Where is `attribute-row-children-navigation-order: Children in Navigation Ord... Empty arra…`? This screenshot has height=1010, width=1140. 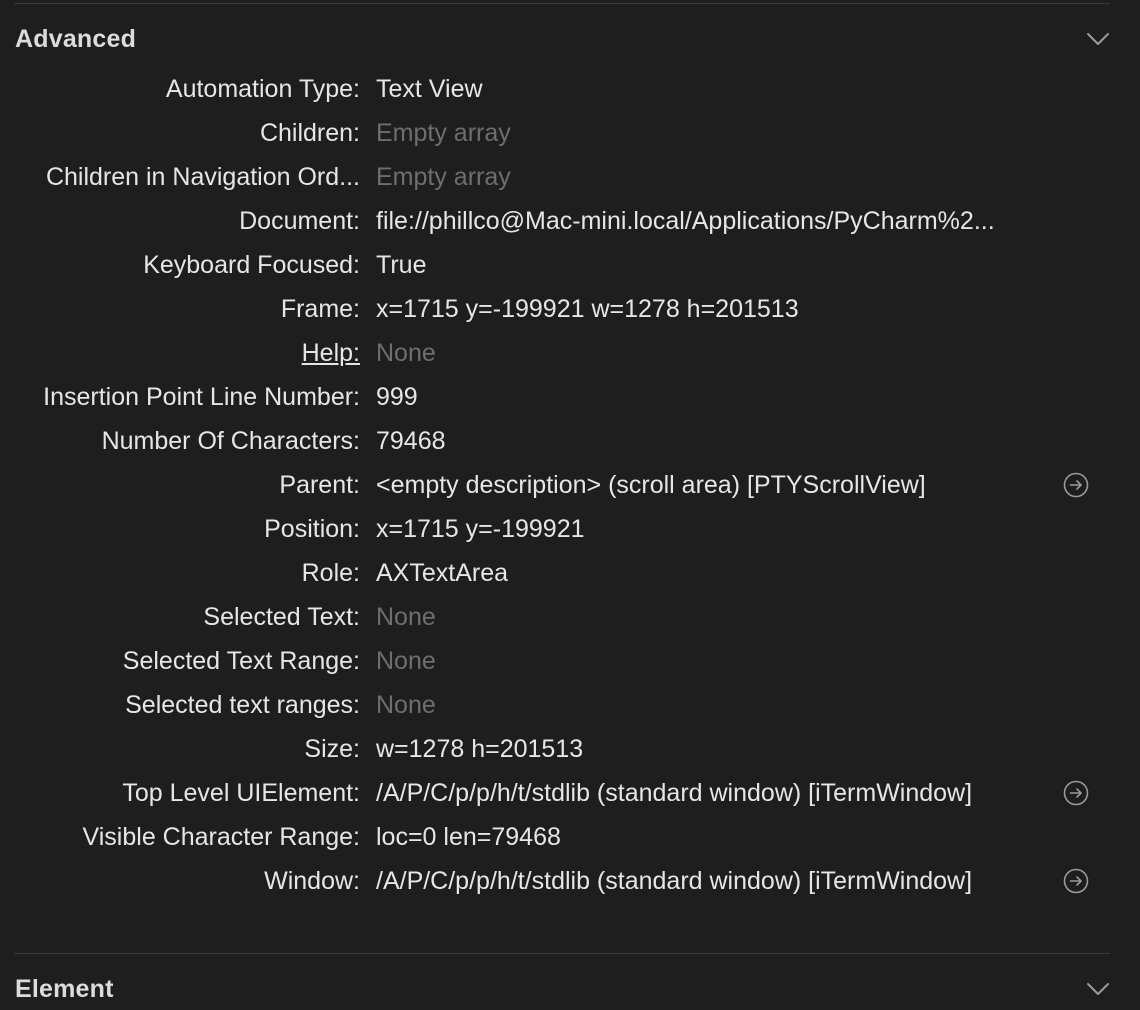 attribute-row-children-navigation-order: Children in Navigation Ord... Empty arra… is located at coordinates (570, 177).